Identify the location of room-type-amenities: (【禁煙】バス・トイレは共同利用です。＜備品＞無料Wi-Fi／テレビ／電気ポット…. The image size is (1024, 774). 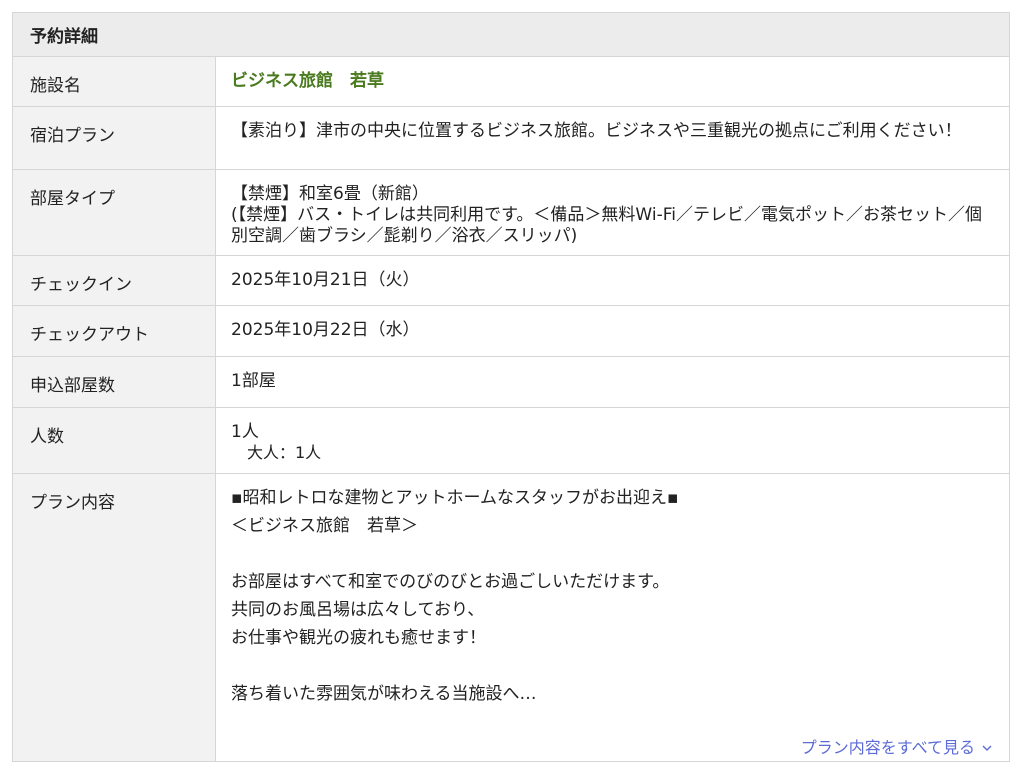
(606, 225).